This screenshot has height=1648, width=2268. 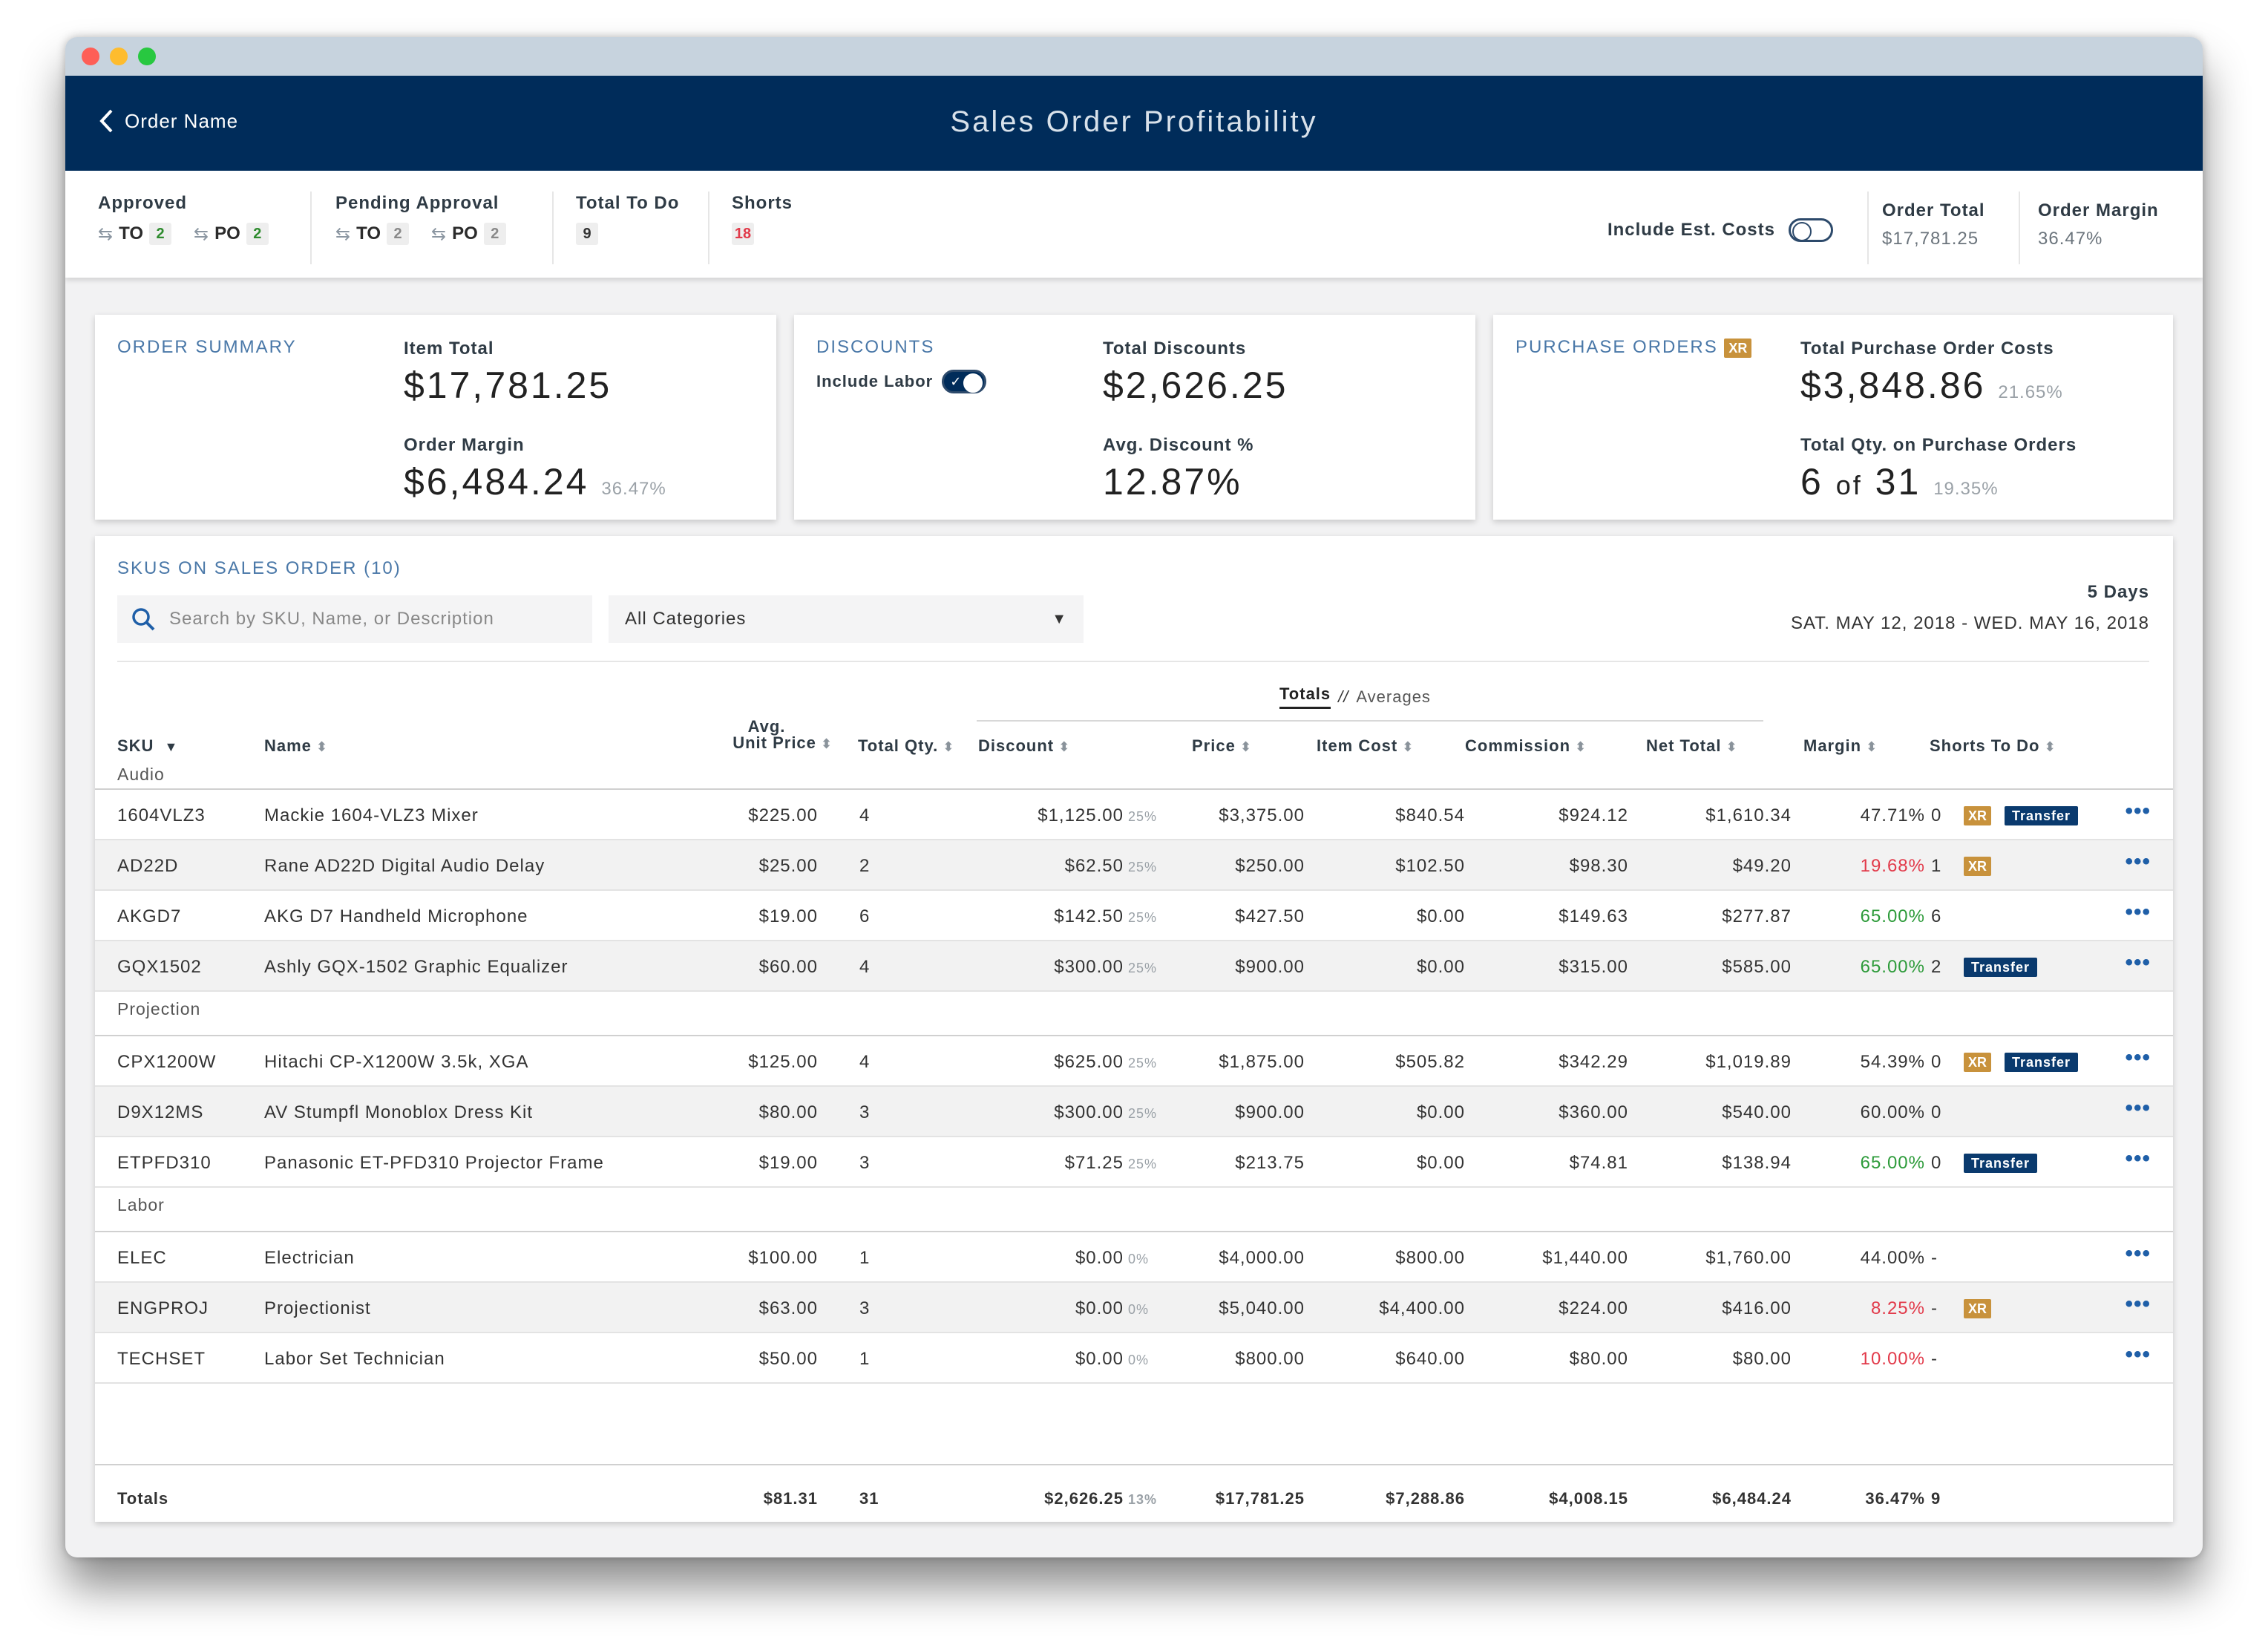 I want to click on col-header-shorts-label: Shorts To Do, so click(x=1985, y=745).